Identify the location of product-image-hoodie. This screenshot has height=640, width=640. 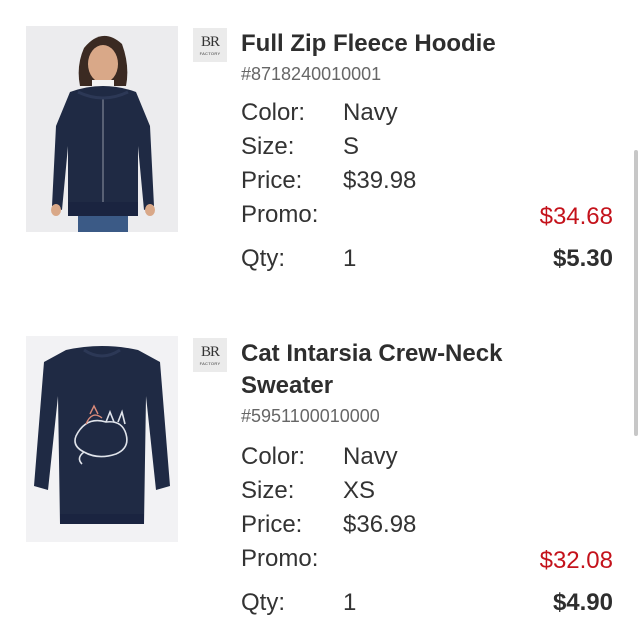
(102, 129).